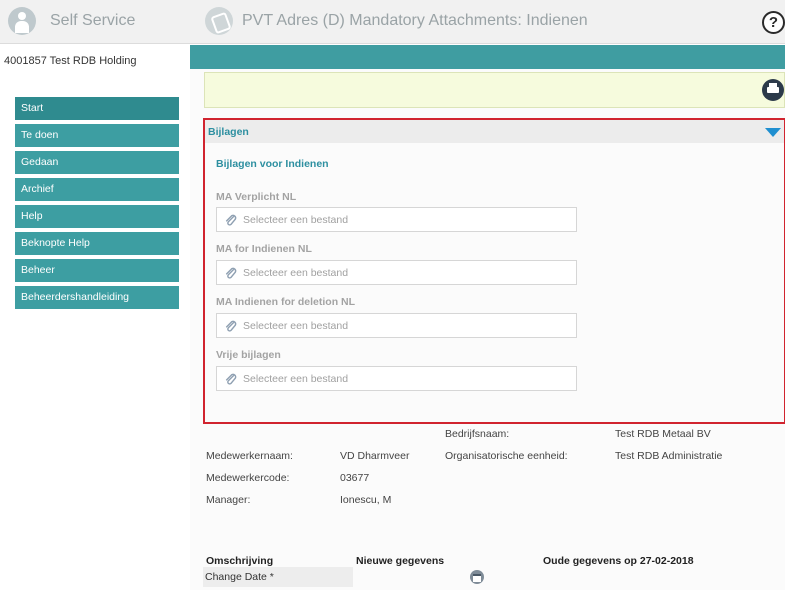 This screenshot has height=590, width=785. Describe the element at coordinates (22, 21) in the screenshot. I see `user-avatar-icon` at that location.